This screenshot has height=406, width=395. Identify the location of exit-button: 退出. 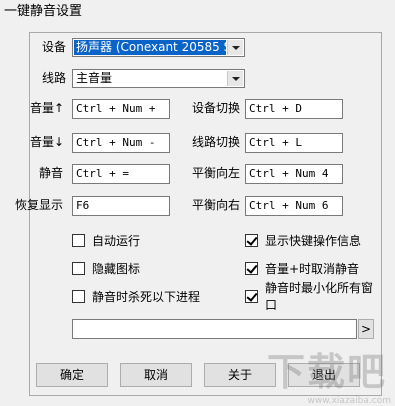
(324, 375).